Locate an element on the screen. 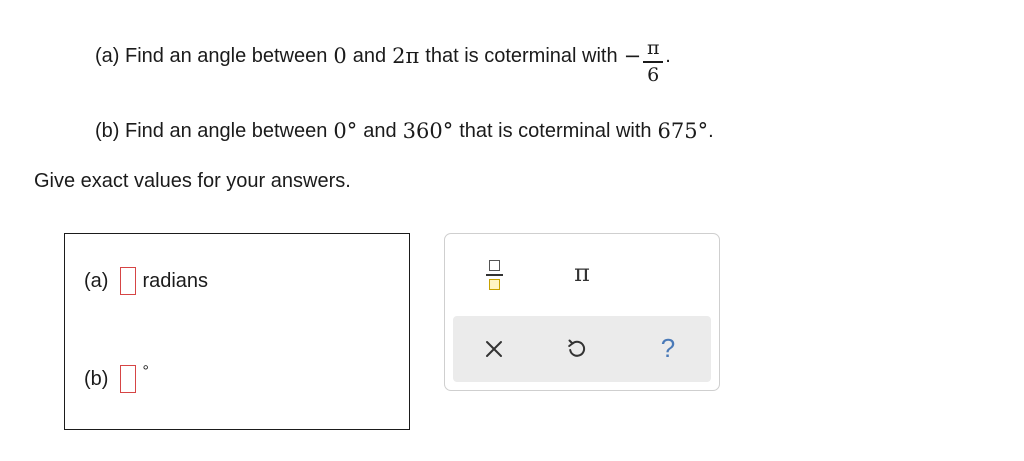 The width and height of the screenshot is (1024, 461). answer-box: (a) radians (b) ° is located at coordinates (237, 331).